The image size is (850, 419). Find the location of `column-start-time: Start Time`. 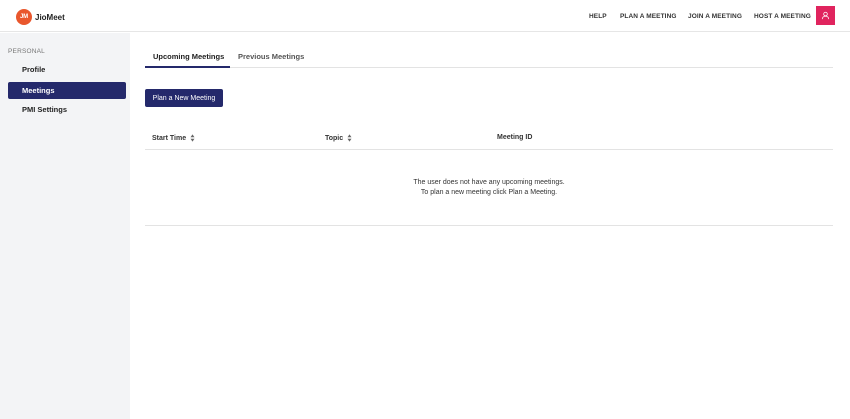

column-start-time: Start Time is located at coordinates (173, 138).